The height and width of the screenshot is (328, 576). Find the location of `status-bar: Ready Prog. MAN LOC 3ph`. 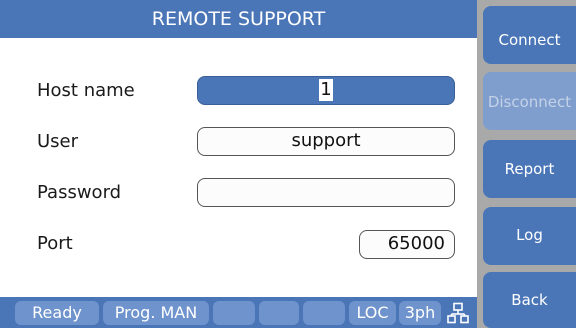

status-bar: Ready Prog. MAN LOC 3ph is located at coordinates (238, 312).